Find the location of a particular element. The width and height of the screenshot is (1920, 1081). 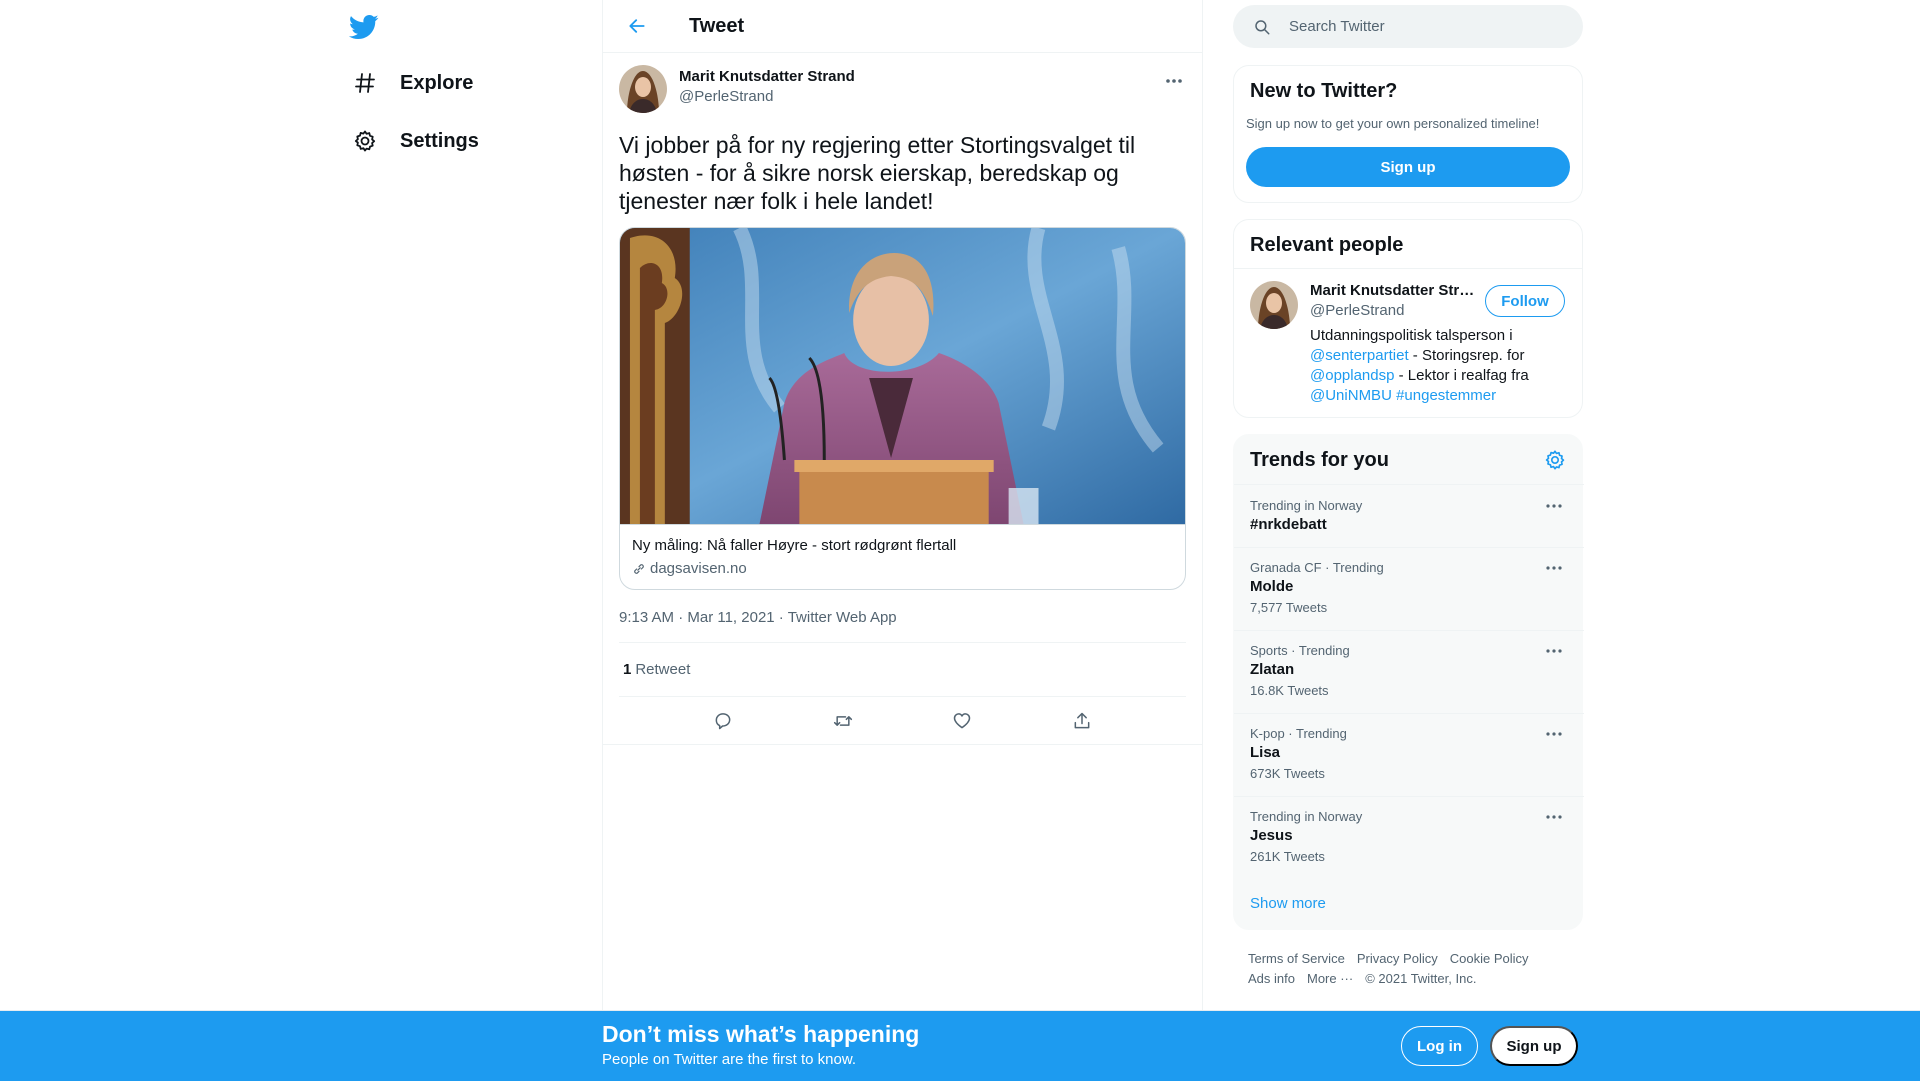

trend-name: #nrkdebatt is located at coordinates (1288, 524).